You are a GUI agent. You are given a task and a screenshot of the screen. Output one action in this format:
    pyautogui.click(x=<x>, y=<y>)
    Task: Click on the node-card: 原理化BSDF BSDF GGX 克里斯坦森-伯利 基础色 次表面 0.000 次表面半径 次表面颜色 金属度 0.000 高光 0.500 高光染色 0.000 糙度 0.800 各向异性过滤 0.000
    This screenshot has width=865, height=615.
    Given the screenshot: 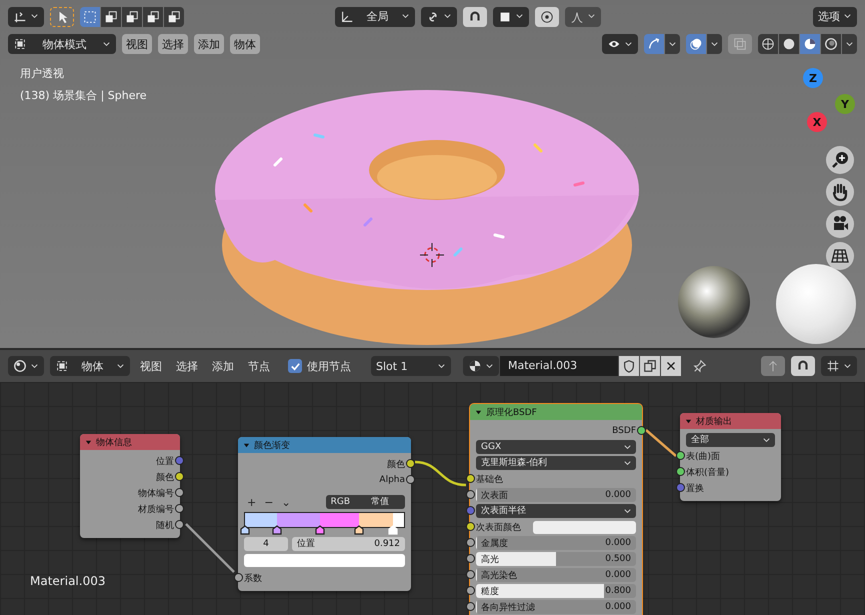 What is the action you would take?
    pyautogui.click(x=556, y=509)
    